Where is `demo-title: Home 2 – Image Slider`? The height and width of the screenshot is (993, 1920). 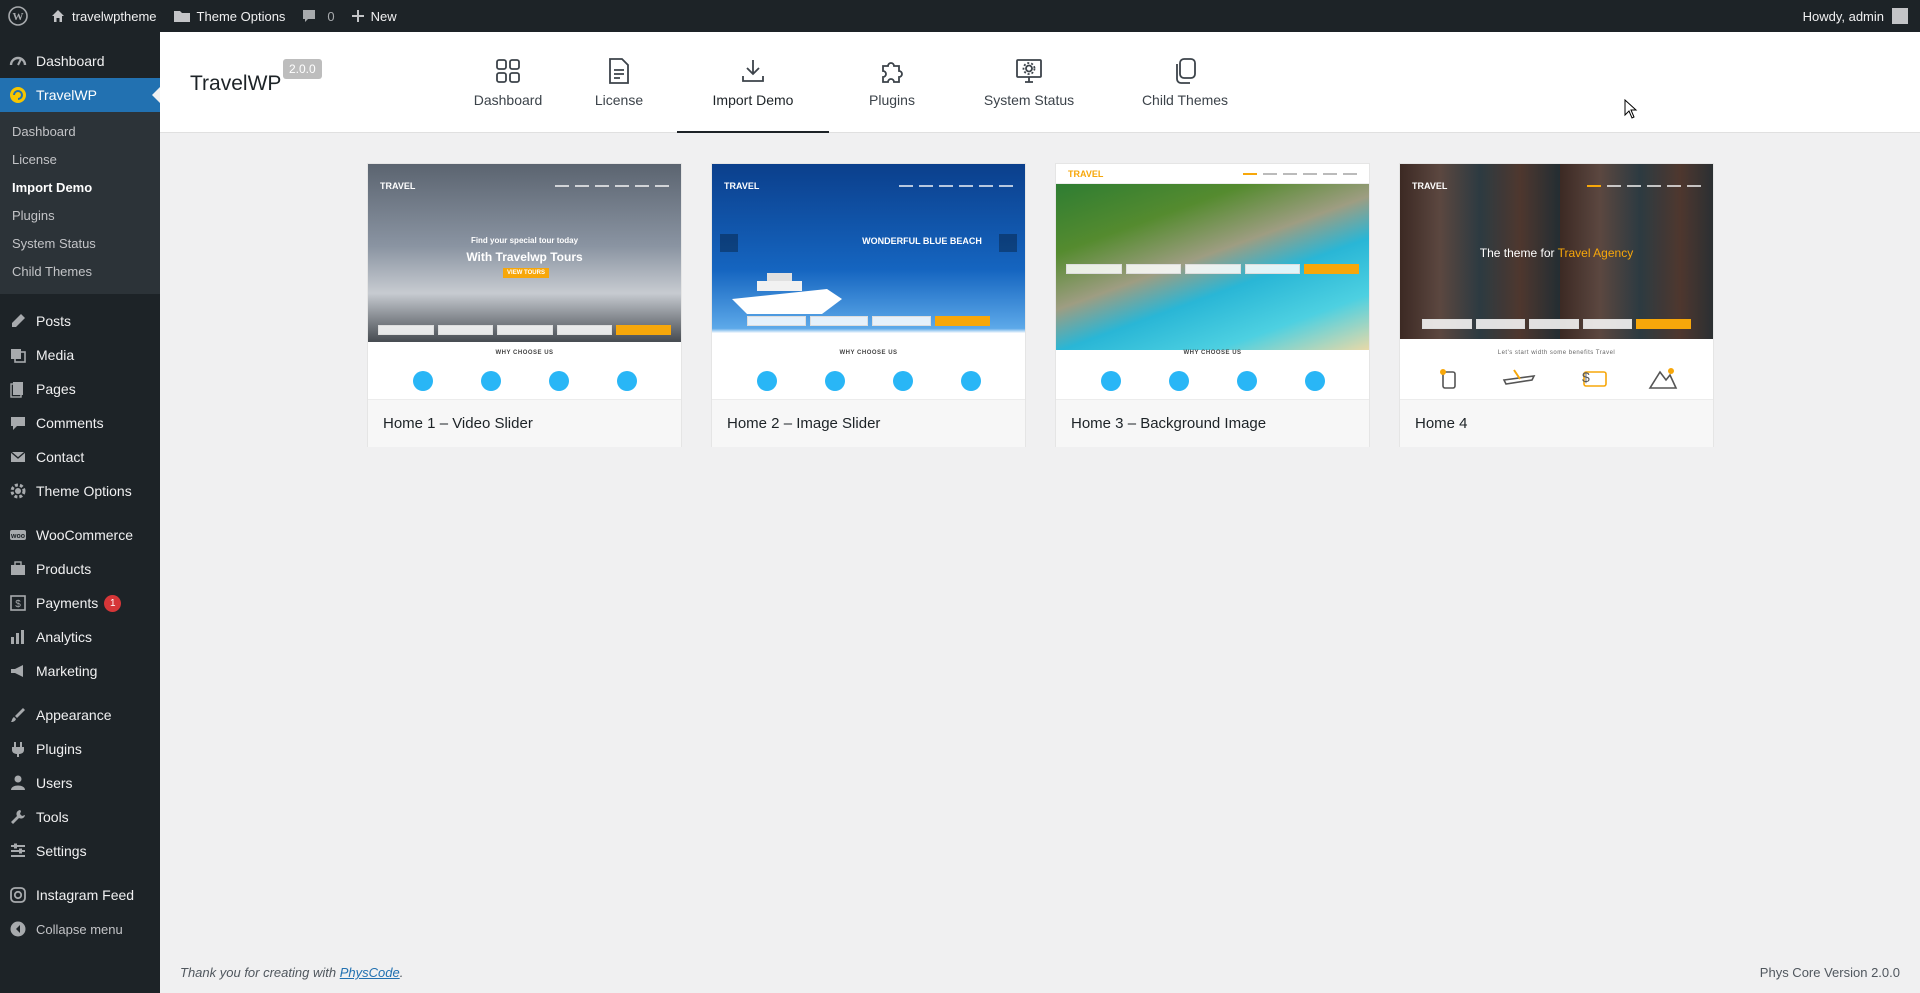
demo-title: Home 2 – Image Slider is located at coordinates (868, 423).